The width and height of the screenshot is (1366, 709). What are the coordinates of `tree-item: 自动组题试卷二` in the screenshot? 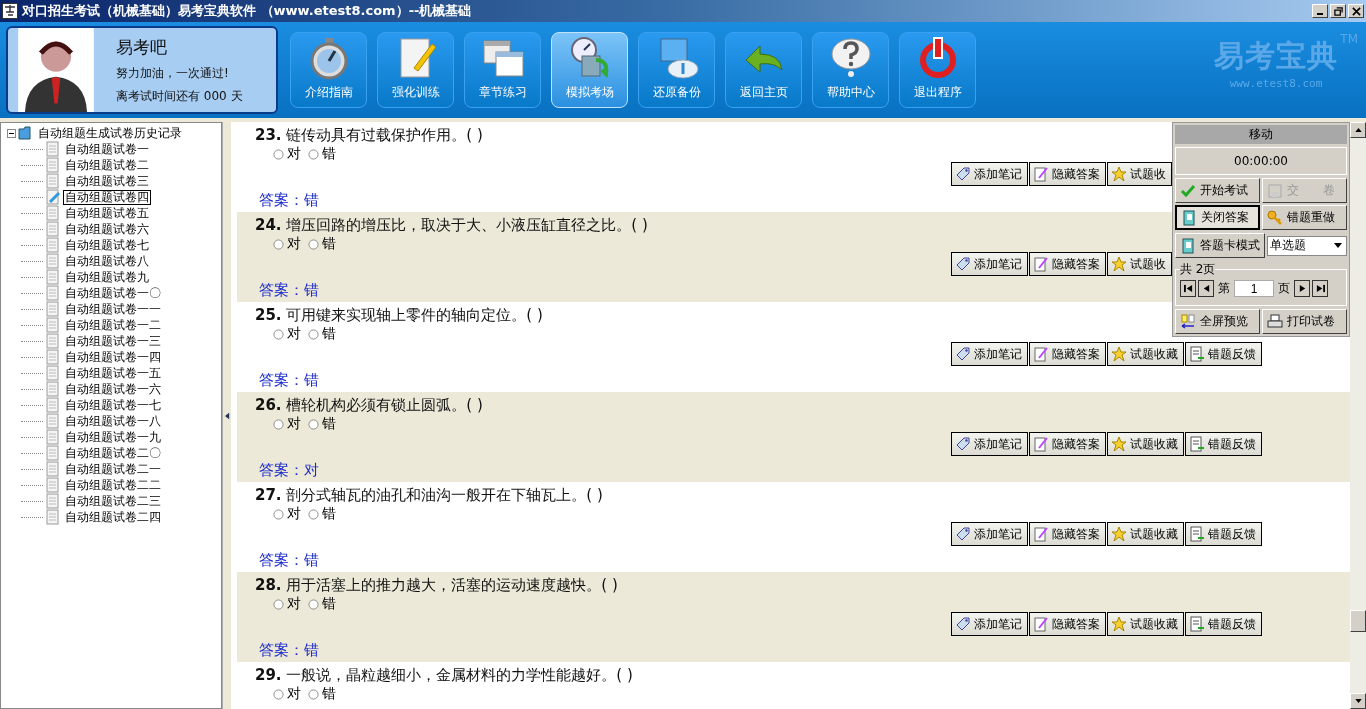 It's located at (107, 165).